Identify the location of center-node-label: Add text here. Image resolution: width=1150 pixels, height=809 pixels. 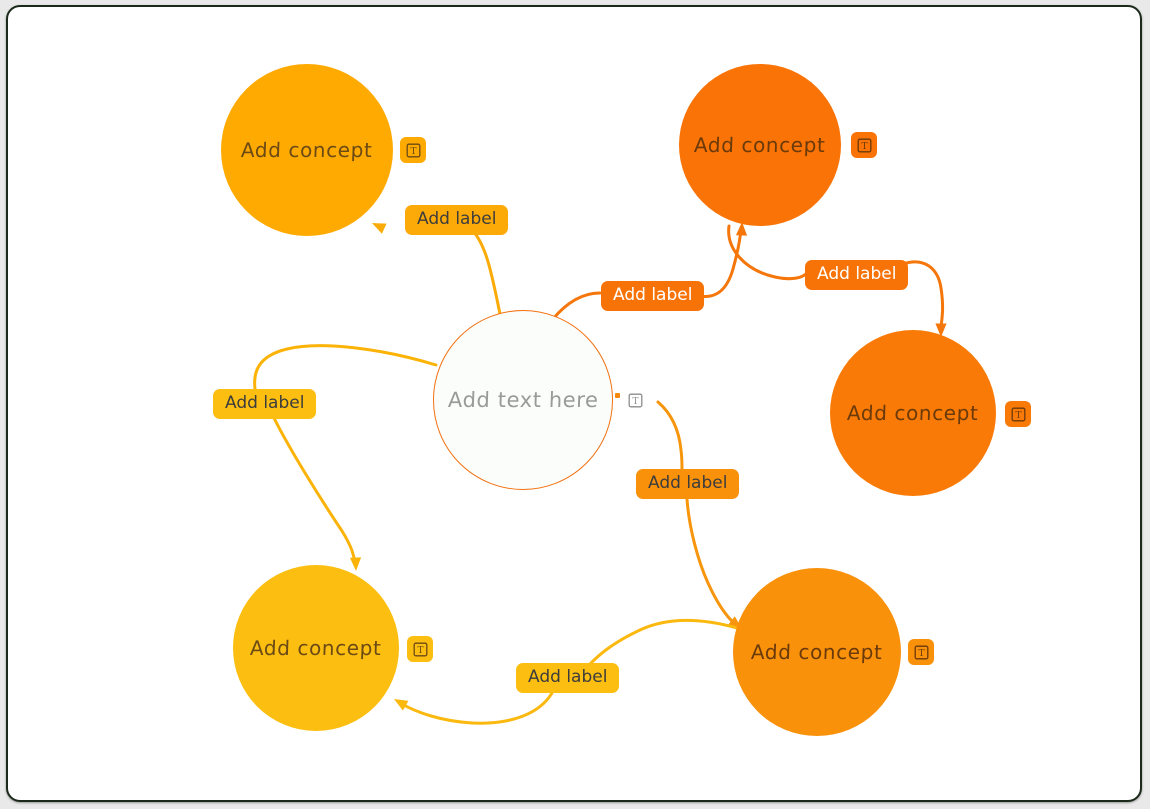
(523, 400).